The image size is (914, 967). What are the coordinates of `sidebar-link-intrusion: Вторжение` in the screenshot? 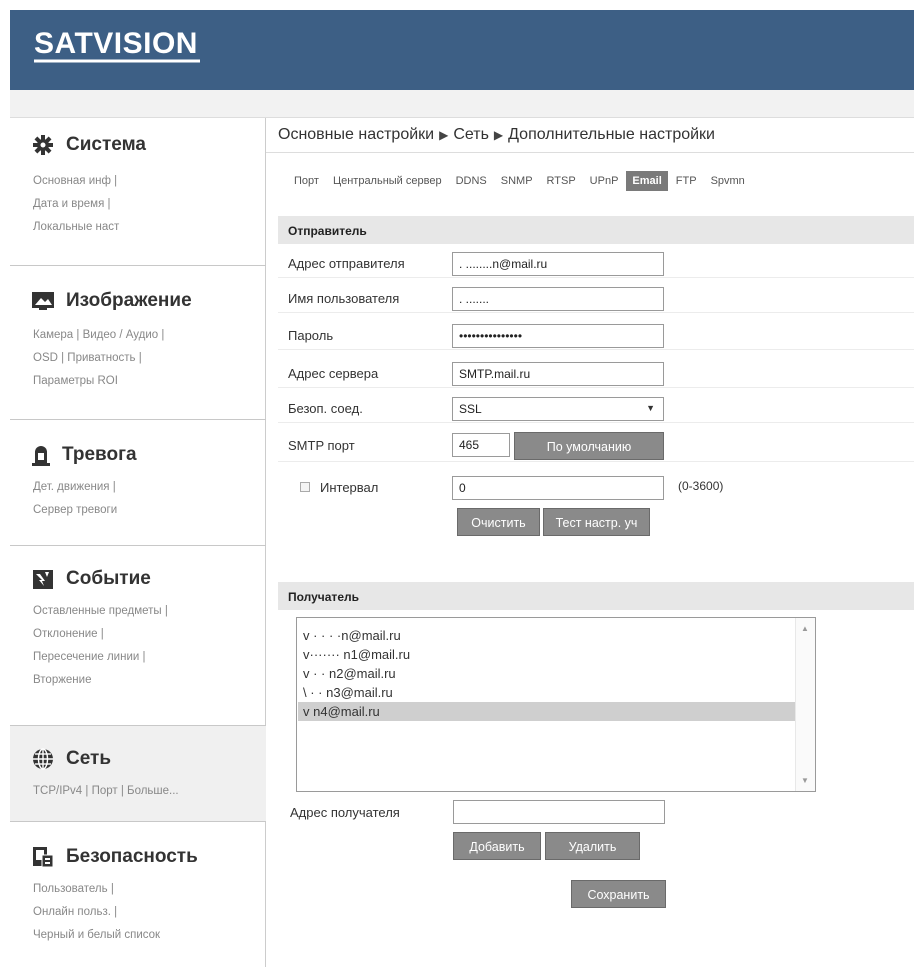 It's located at (62, 680).